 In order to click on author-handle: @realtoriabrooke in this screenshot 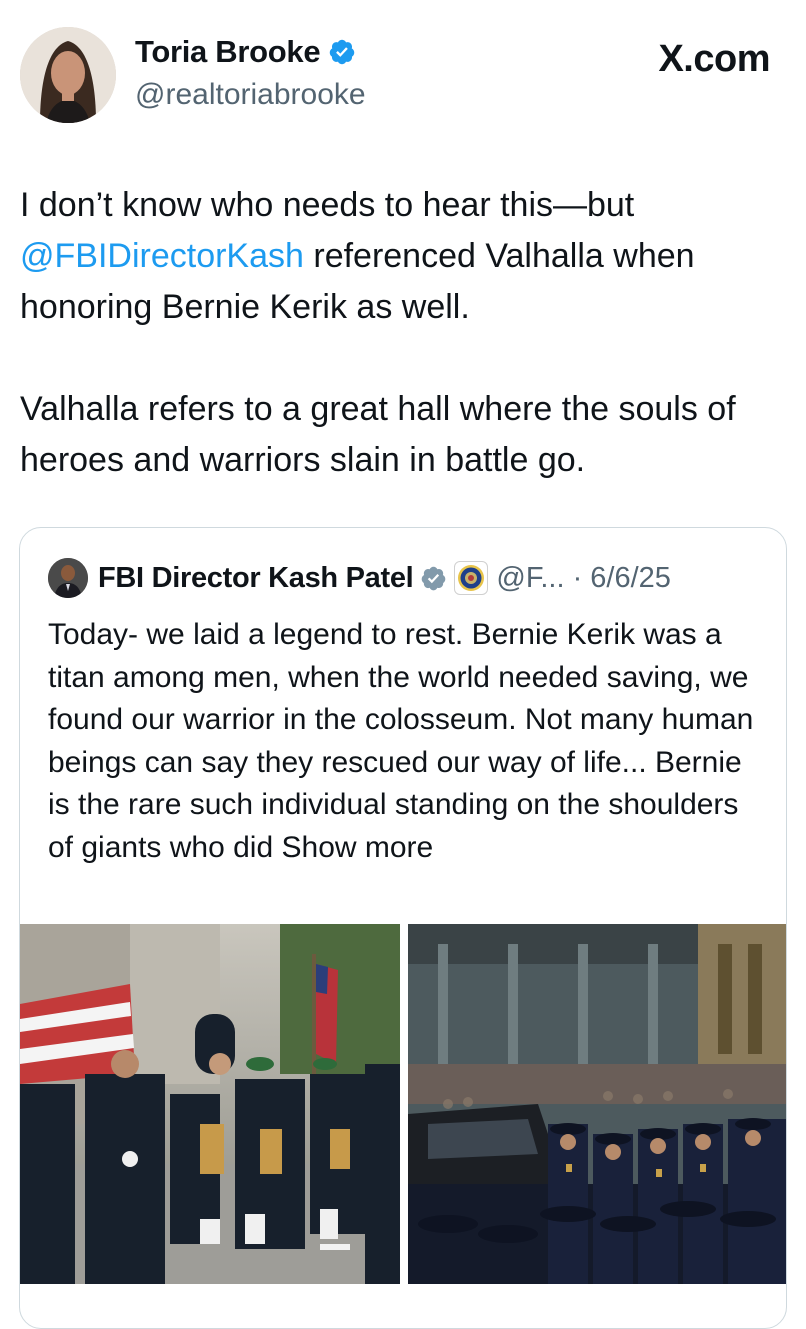, I will do `click(250, 95)`.